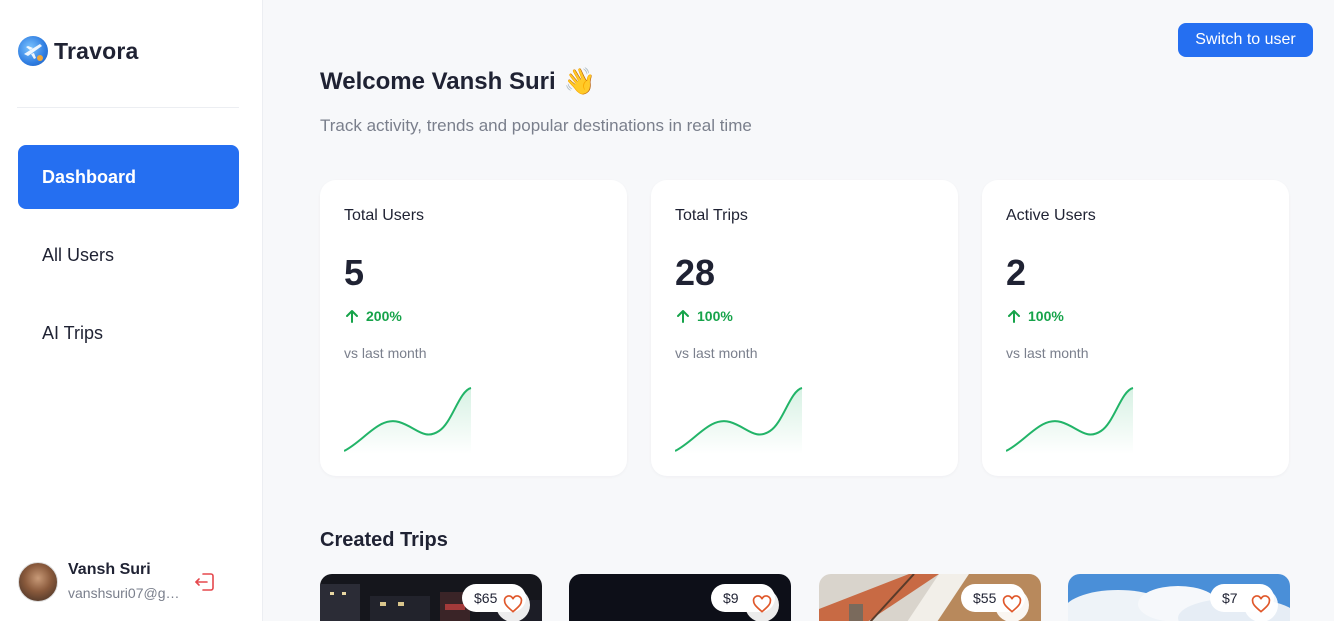  I want to click on trip-card: $7, so click(1179, 597).